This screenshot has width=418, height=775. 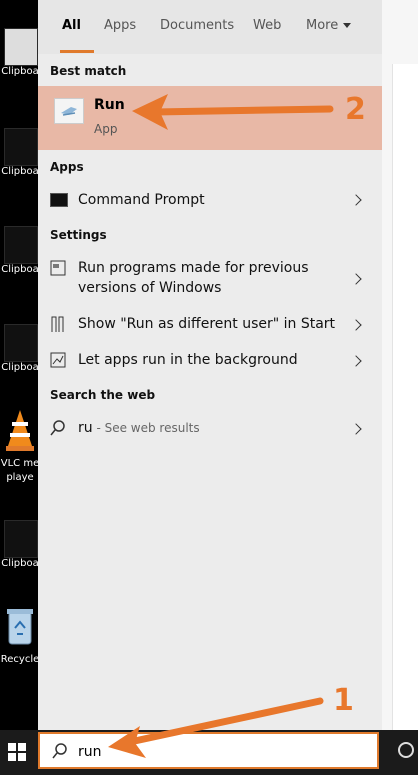 I want to click on vlc-cone-icon, so click(x=20, y=430).